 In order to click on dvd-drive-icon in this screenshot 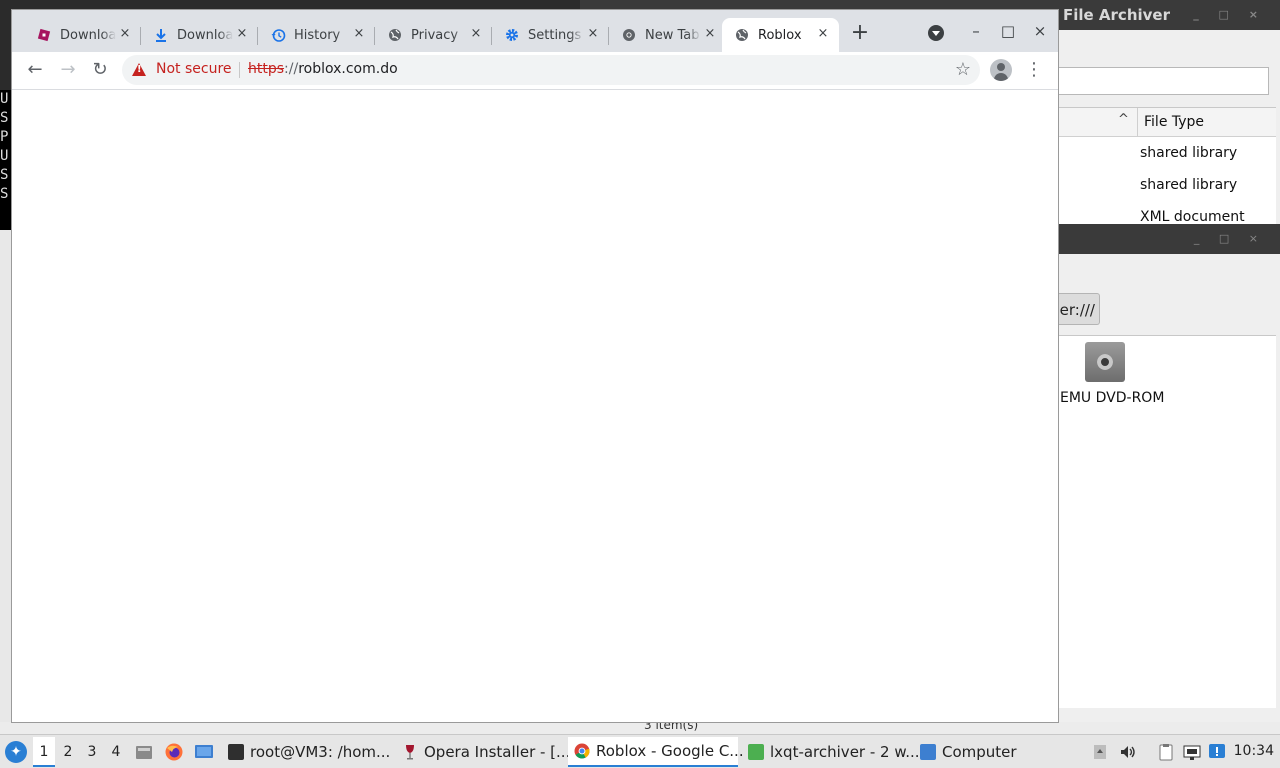, I will do `click(1105, 362)`.